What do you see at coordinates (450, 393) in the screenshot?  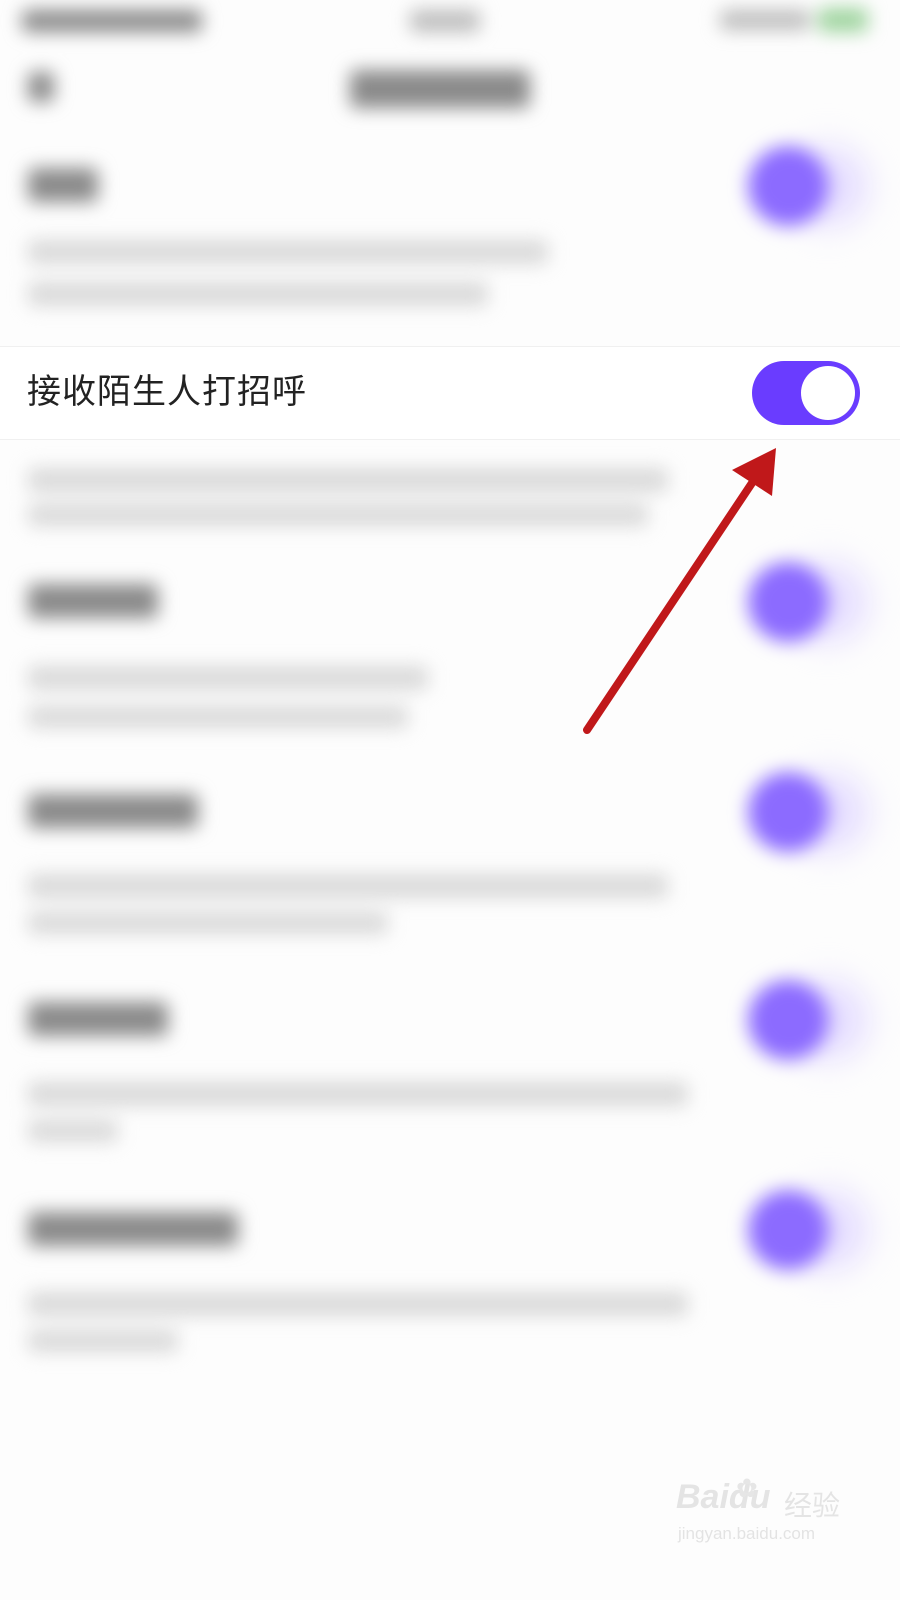 I see `setting-row-accept-stranger-greetings: 接收陌生人打招呼` at bounding box center [450, 393].